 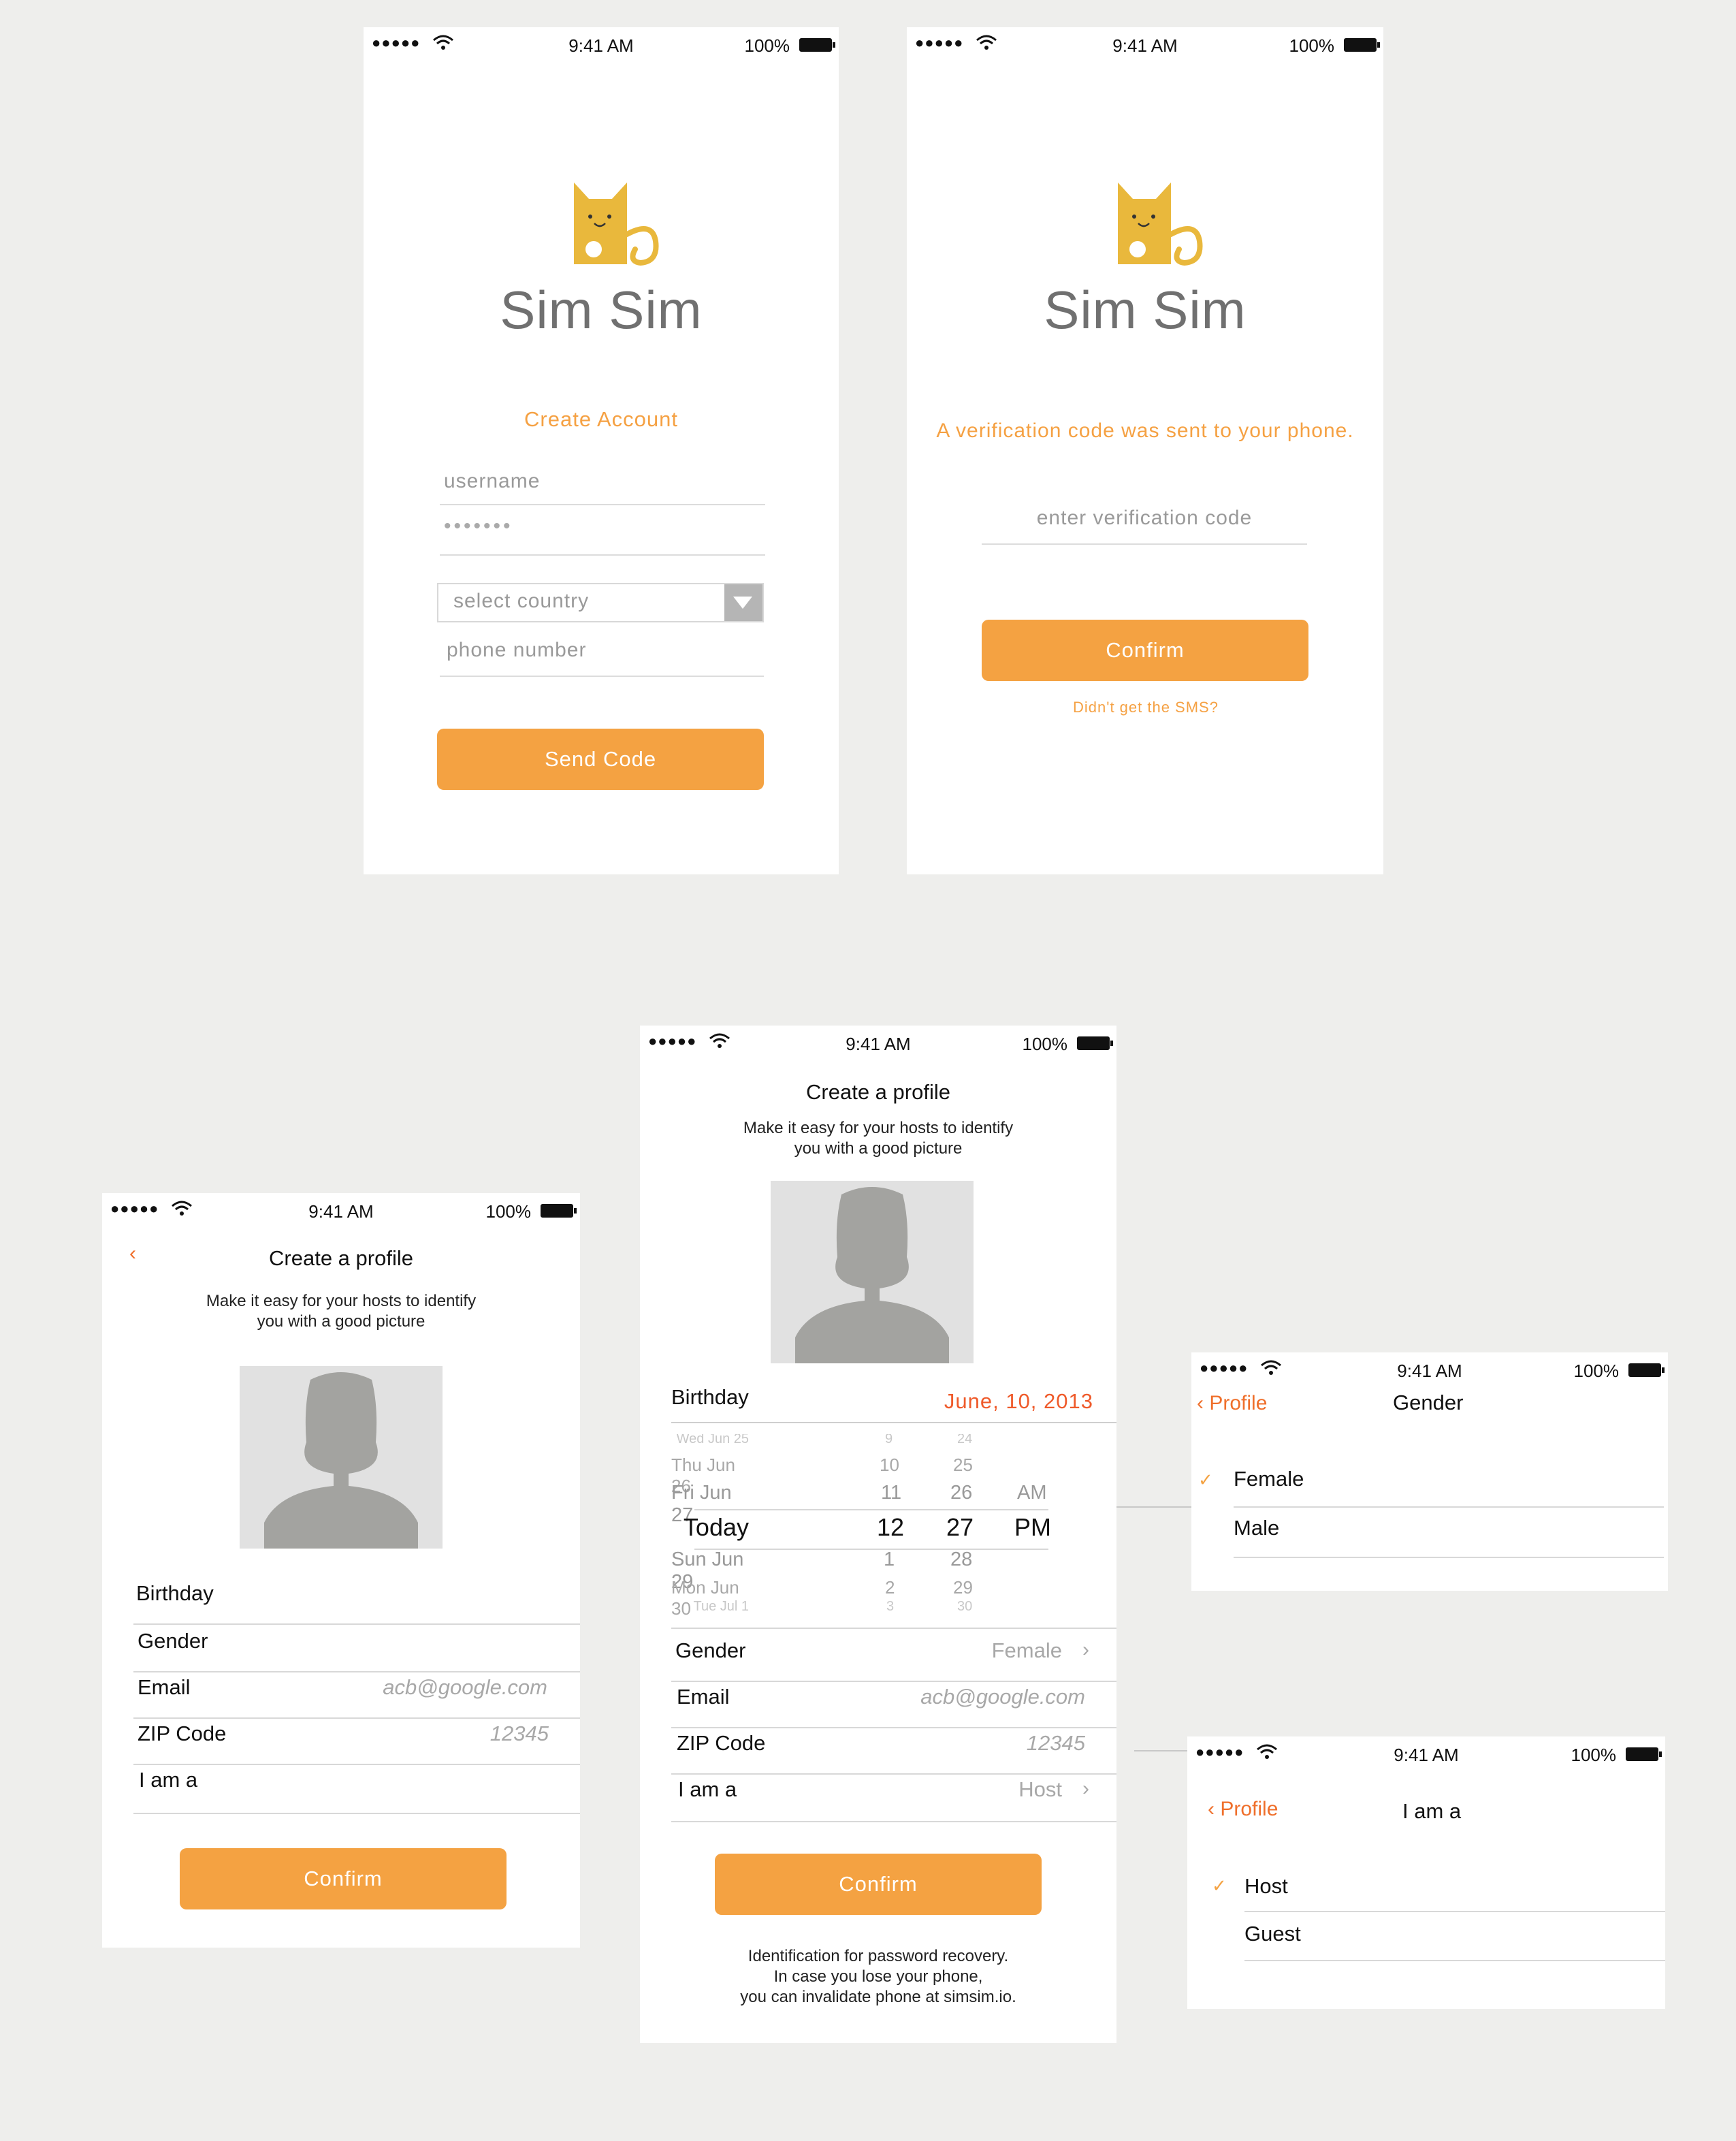 I want to click on picker-hour: 11, so click(x=891, y=1493).